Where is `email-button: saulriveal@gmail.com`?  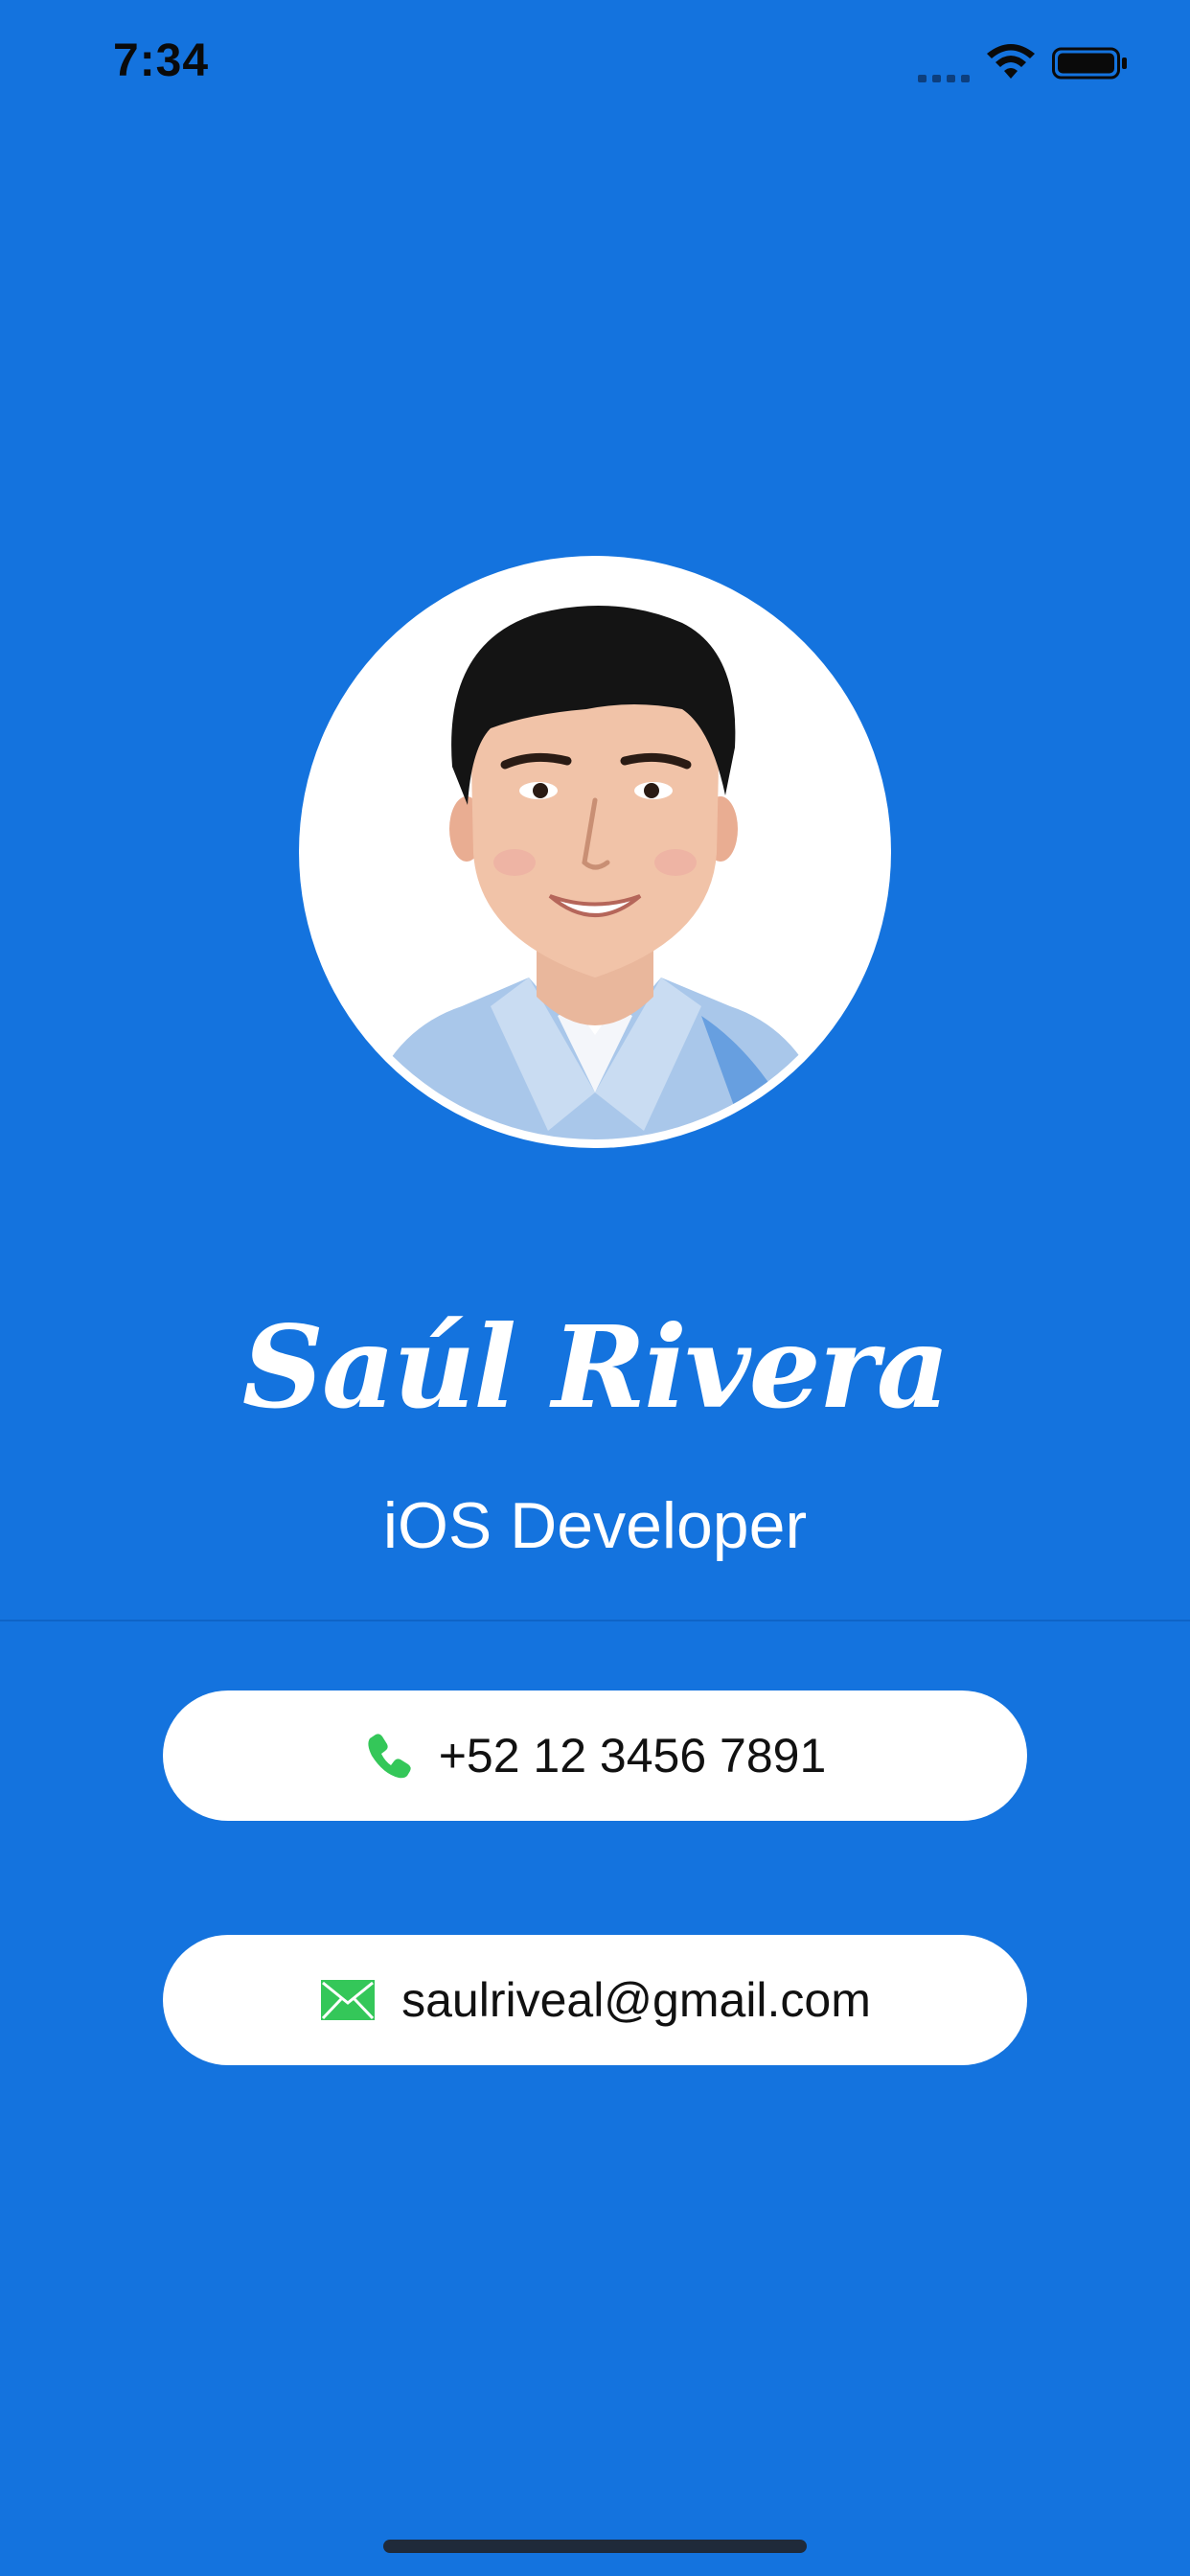
email-button: saulriveal@gmail.com is located at coordinates (595, 2000).